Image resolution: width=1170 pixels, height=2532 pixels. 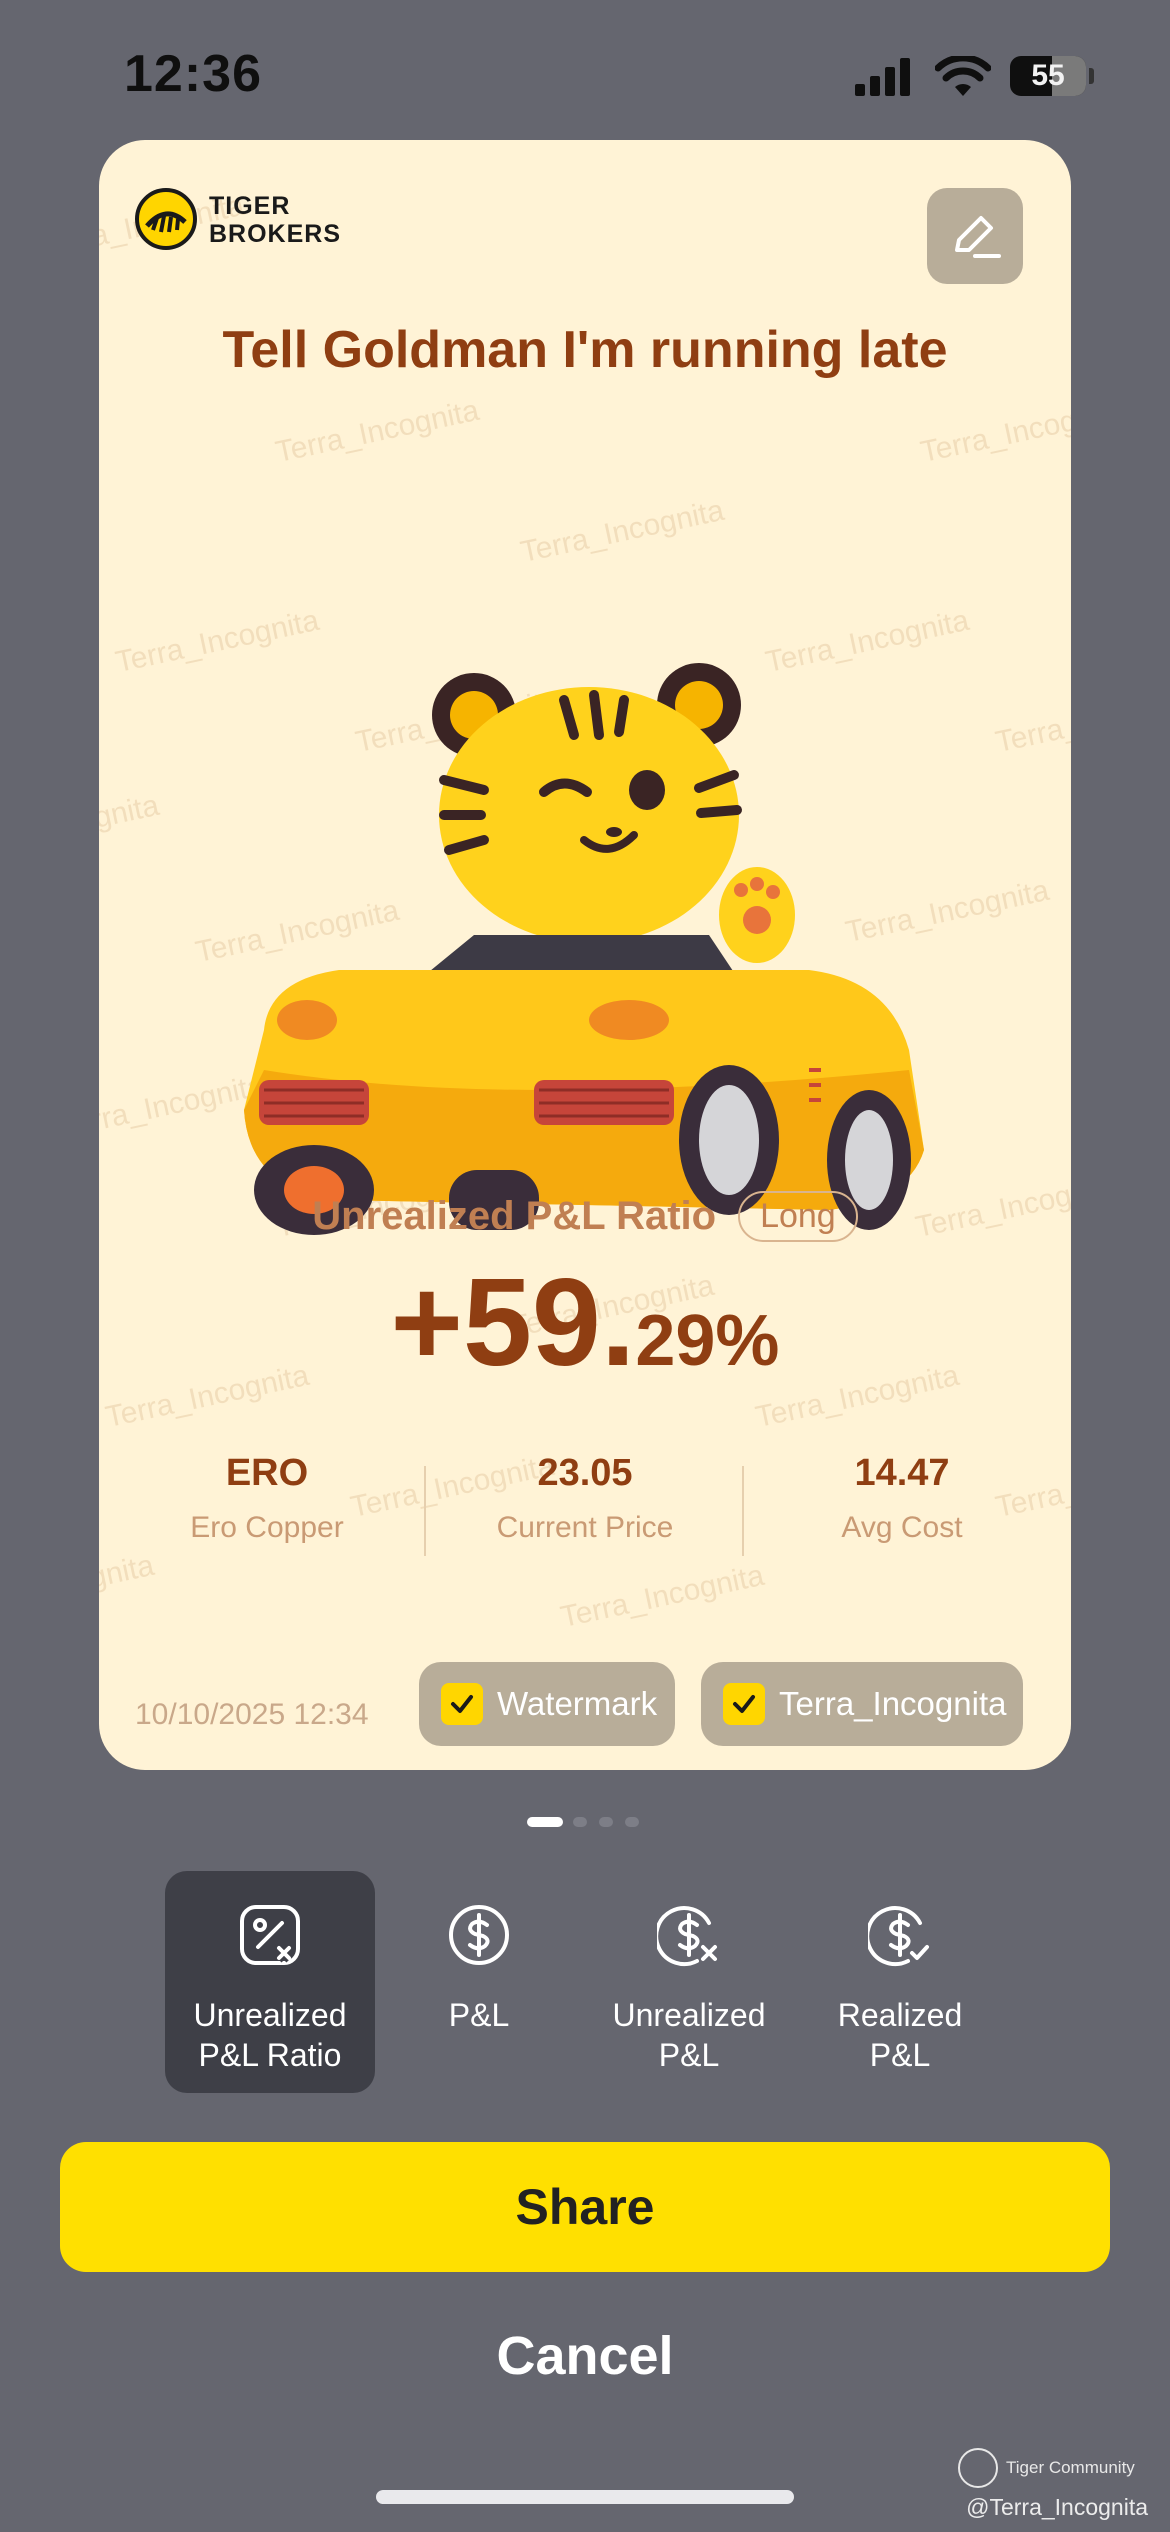 What do you see at coordinates (902, 1527) in the screenshot?
I see `stat-label: Avg Cost` at bounding box center [902, 1527].